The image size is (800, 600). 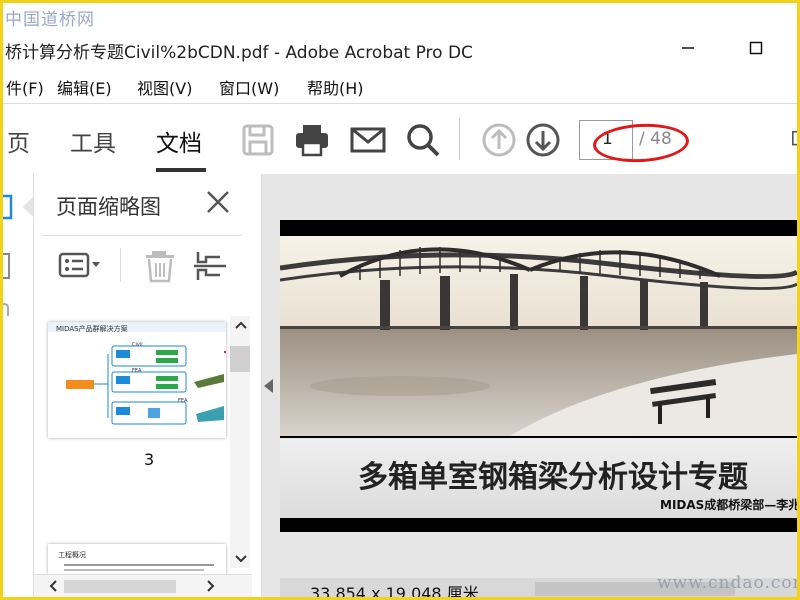 What do you see at coordinates (92, 328) in the screenshot?
I see `thumb-heading: MIDAS产品群解决方案` at bounding box center [92, 328].